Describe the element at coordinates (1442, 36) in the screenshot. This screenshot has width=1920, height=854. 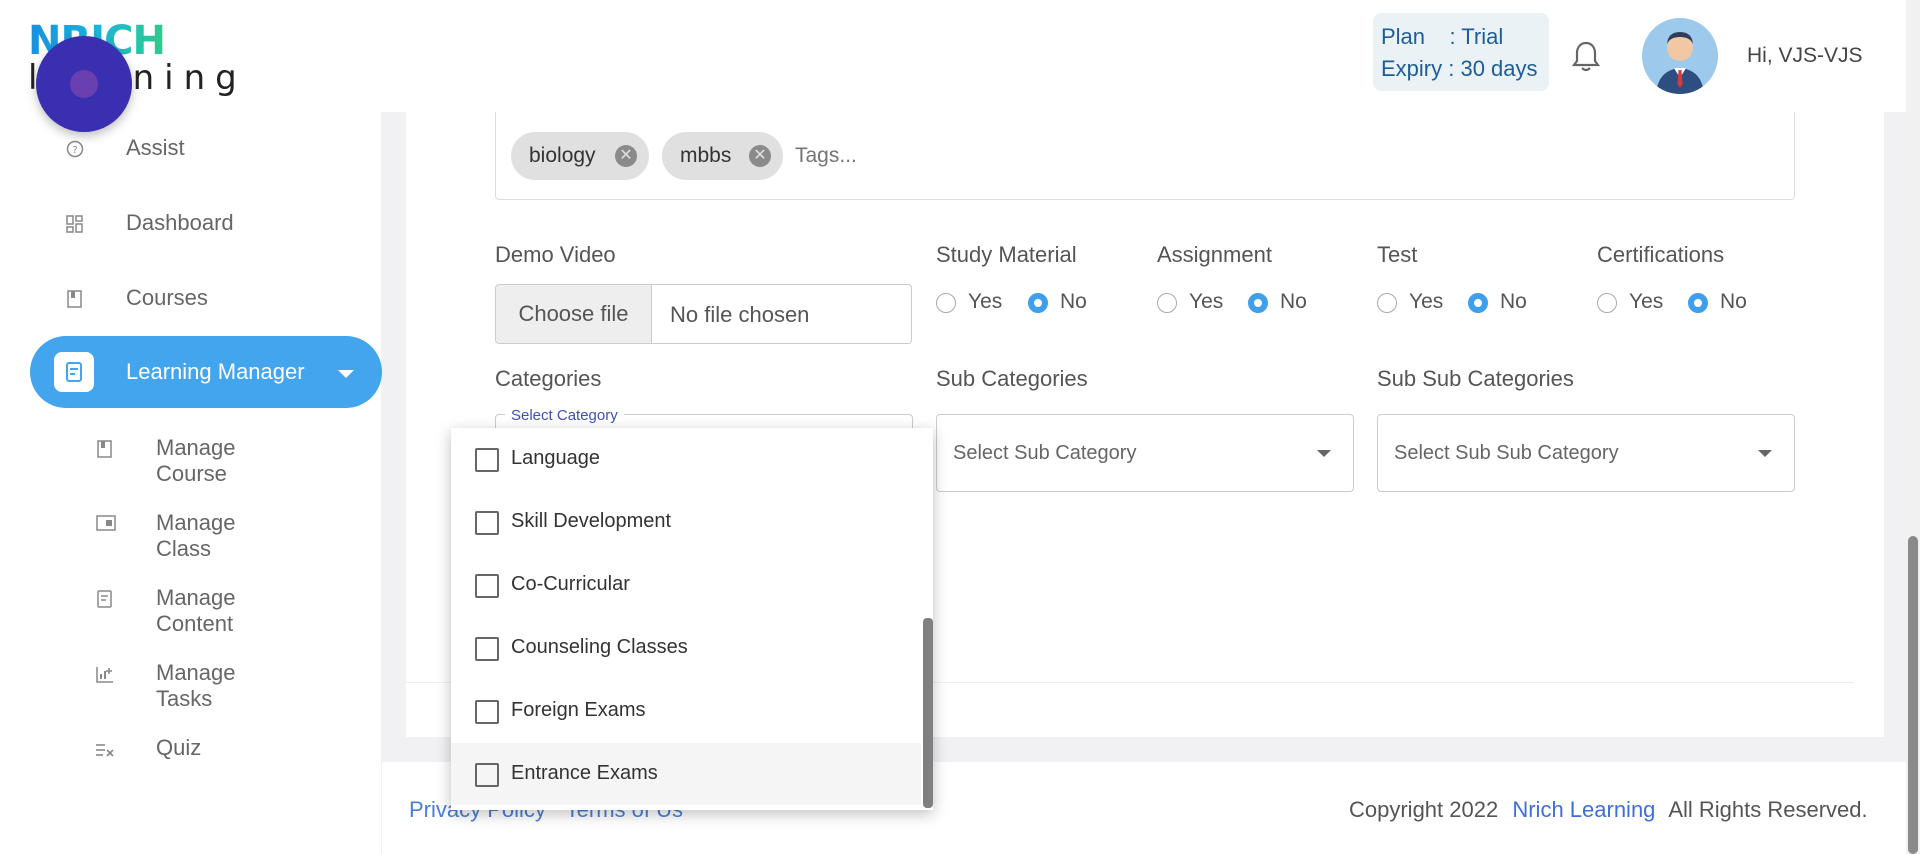
I see `plan-text: Plan : Trial` at that location.